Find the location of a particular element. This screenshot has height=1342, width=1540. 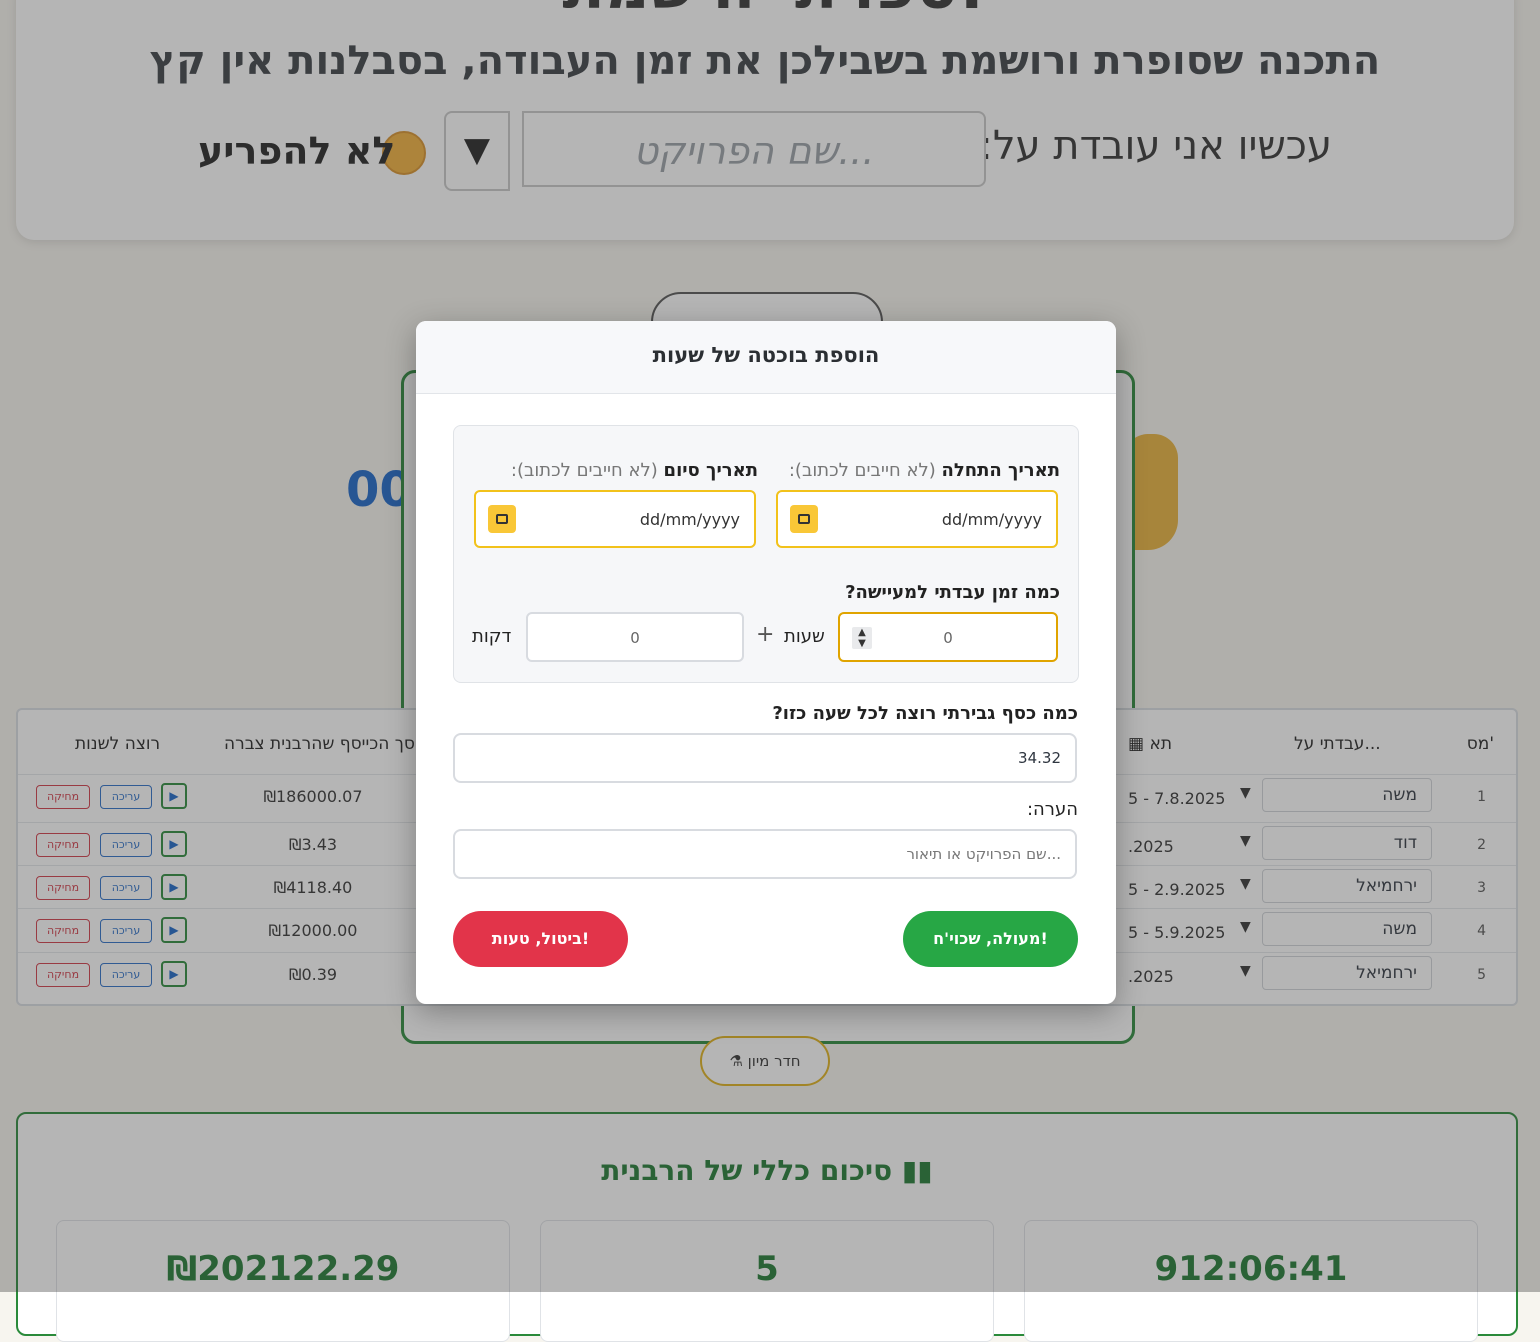

end-date-placeholder: dd/mm/yyyy is located at coordinates (689, 519).